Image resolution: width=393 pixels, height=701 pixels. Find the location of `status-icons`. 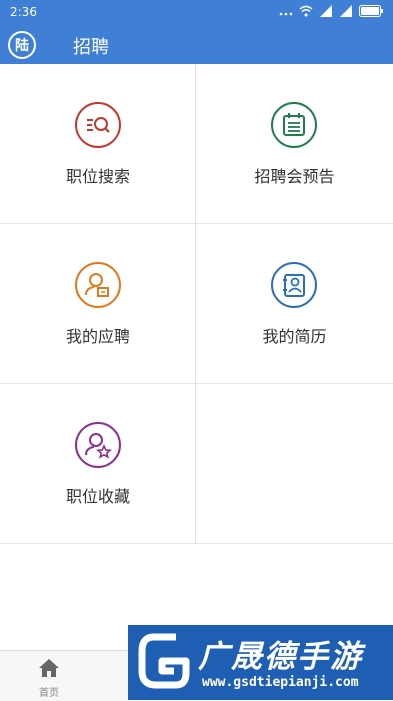

status-icons is located at coordinates (331, 11).